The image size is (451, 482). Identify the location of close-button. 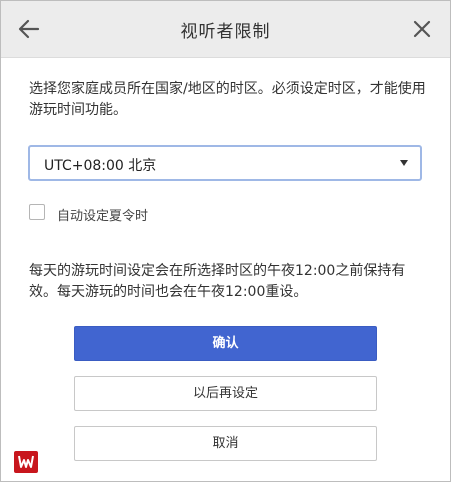
(422, 29).